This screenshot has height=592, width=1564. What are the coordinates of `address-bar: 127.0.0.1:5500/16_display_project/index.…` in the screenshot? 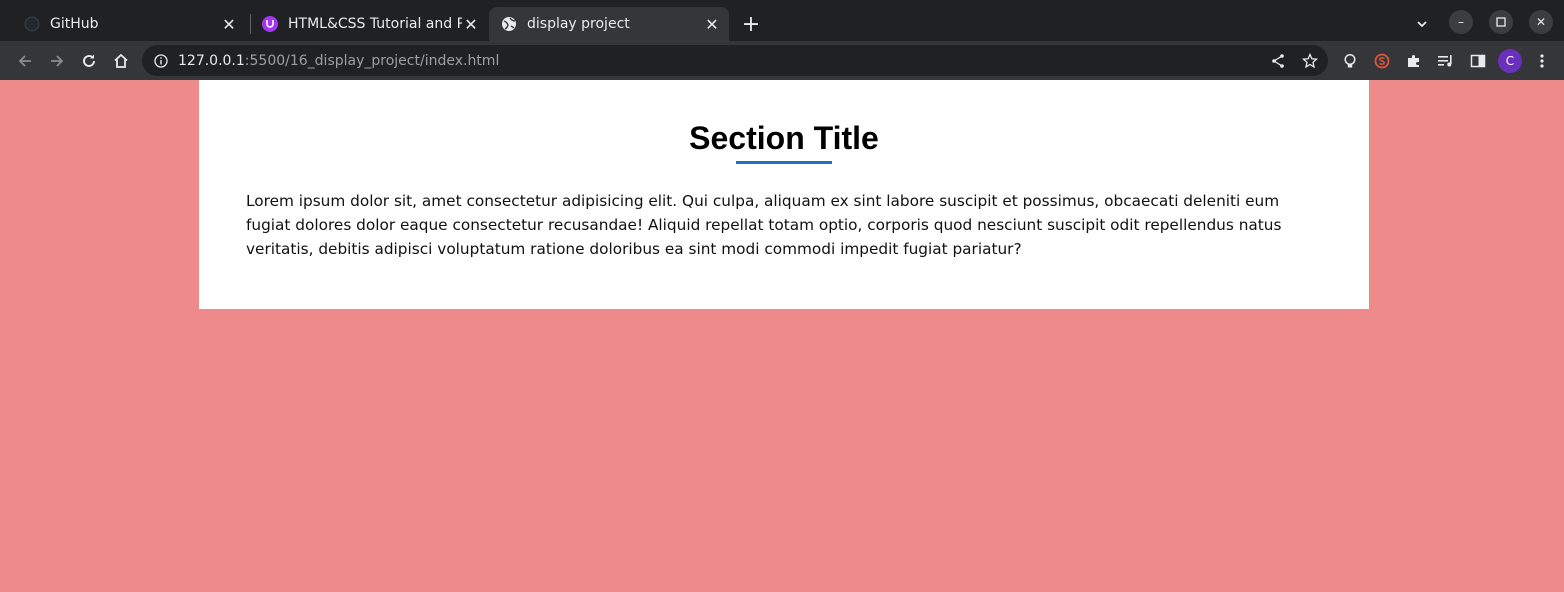 It's located at (735, 60).